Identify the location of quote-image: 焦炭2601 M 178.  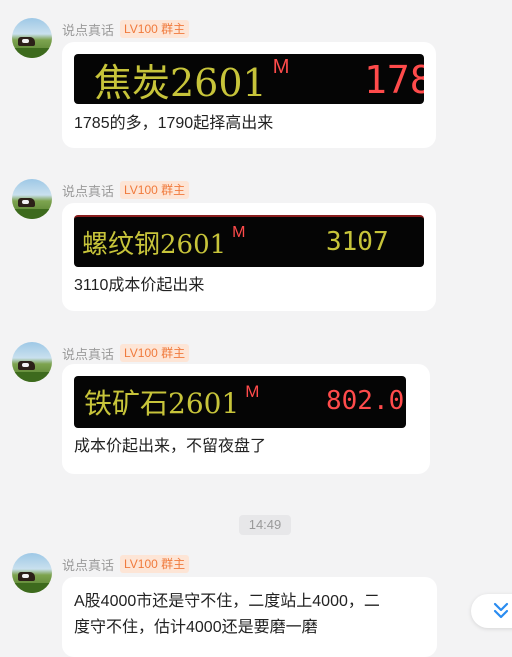
(249, 79).